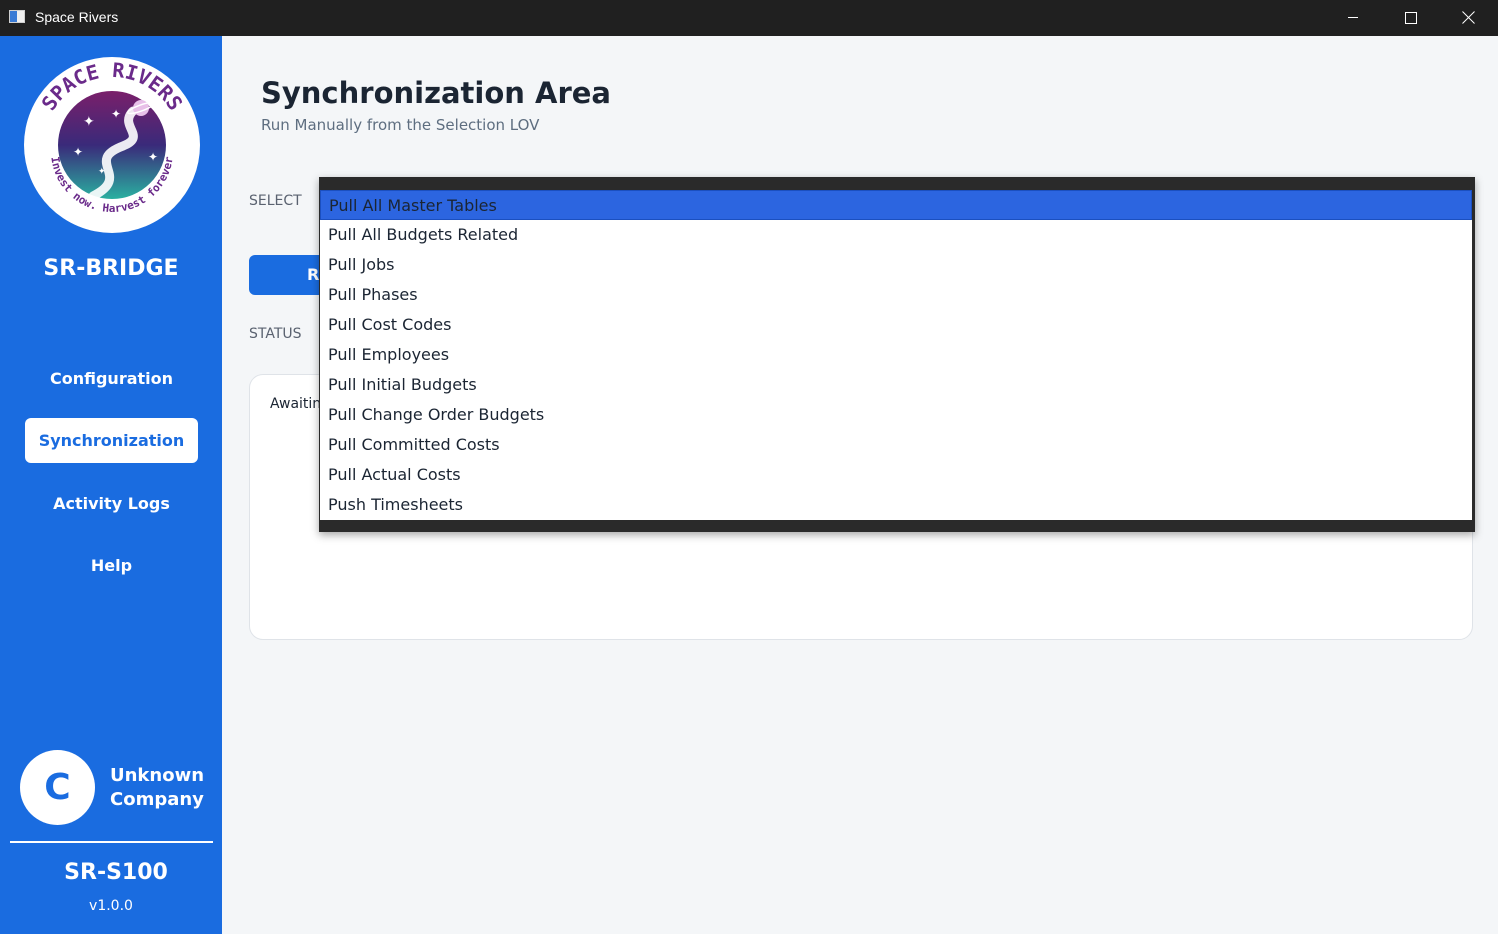  I want to click on company-name-line1: Unknown, so click(157, 775).